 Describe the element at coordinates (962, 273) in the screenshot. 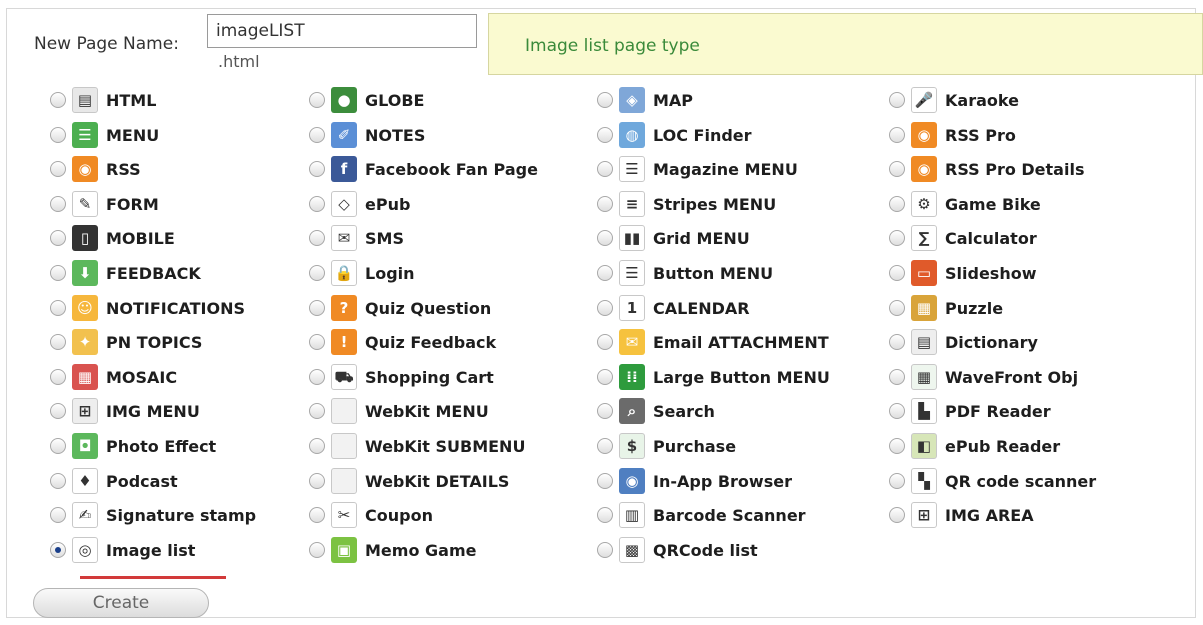

I see `page-type-option: ▭ Slideshow` at that location.